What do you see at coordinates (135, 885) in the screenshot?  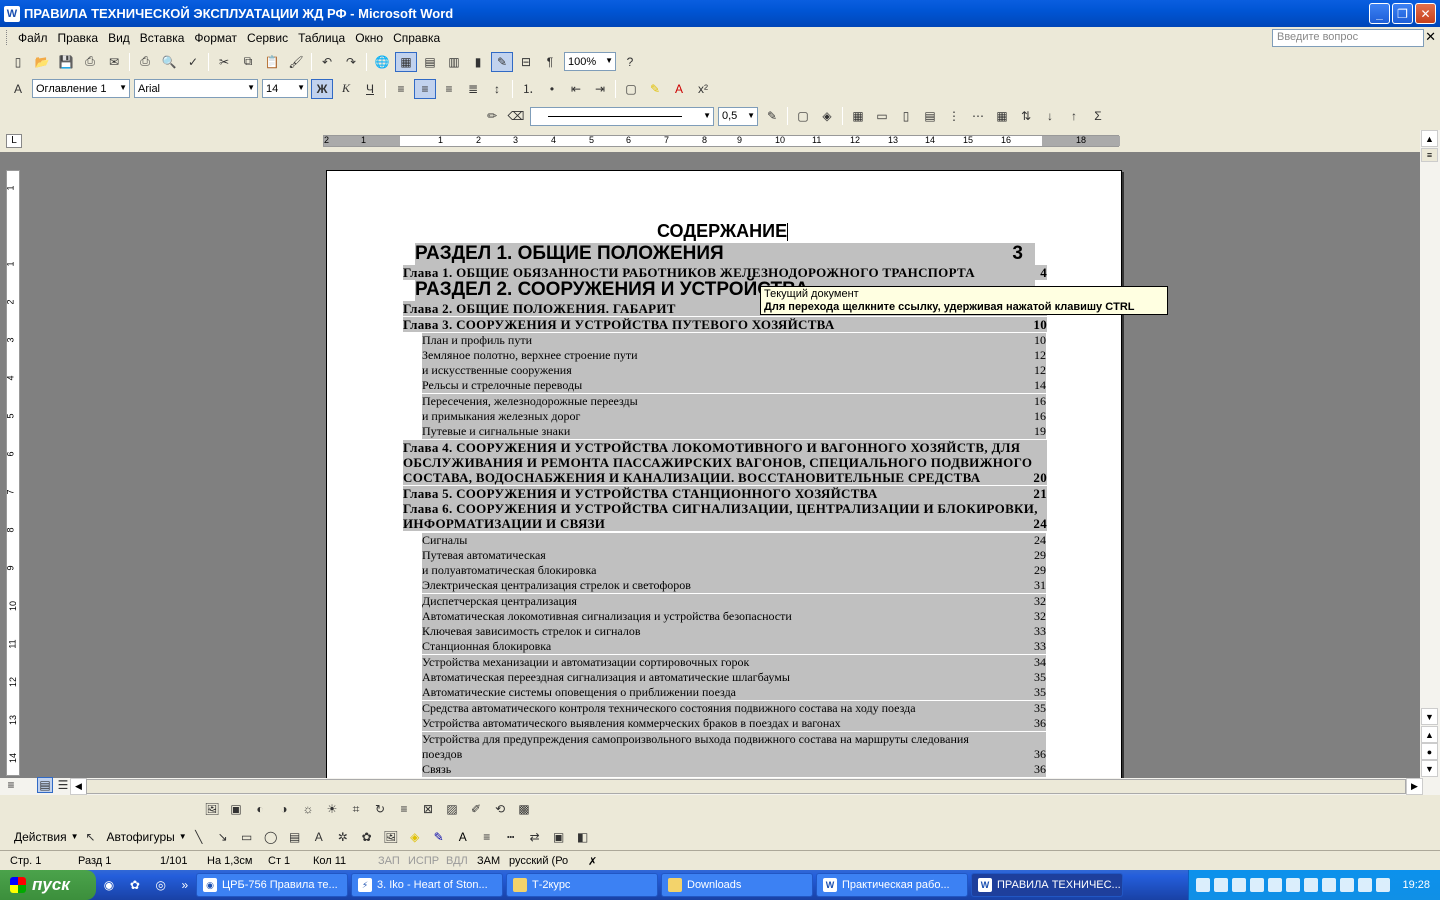 I see `flower-icon: ✿` at bounding box center [135, 885].